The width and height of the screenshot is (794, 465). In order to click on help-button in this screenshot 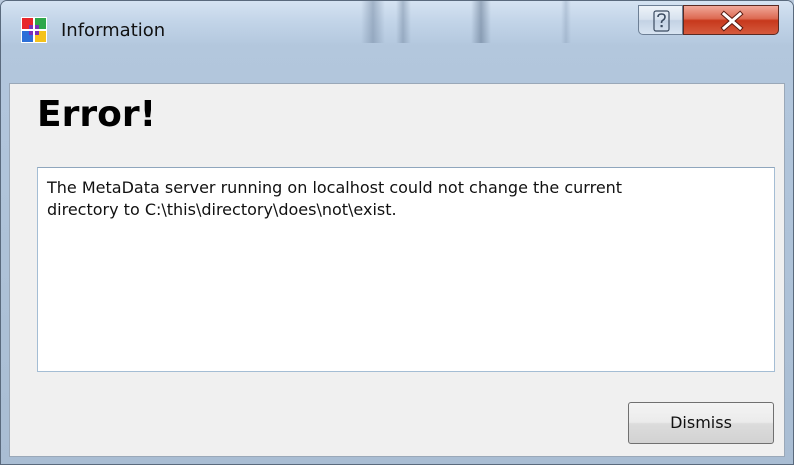, I will do `click(660, 20)`.